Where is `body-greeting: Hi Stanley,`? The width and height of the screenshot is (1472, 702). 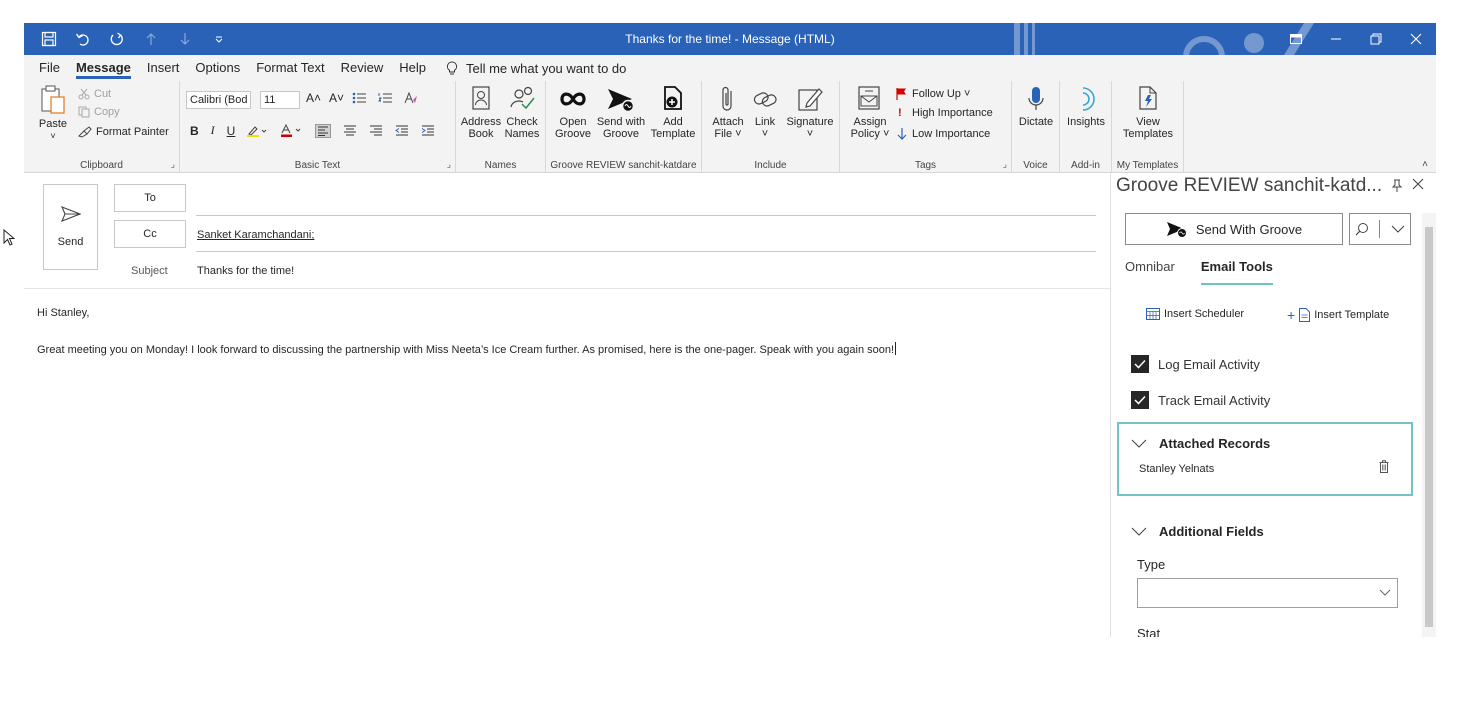
body-greeting: Hi Stanley, is located at coordinates (63, 313).